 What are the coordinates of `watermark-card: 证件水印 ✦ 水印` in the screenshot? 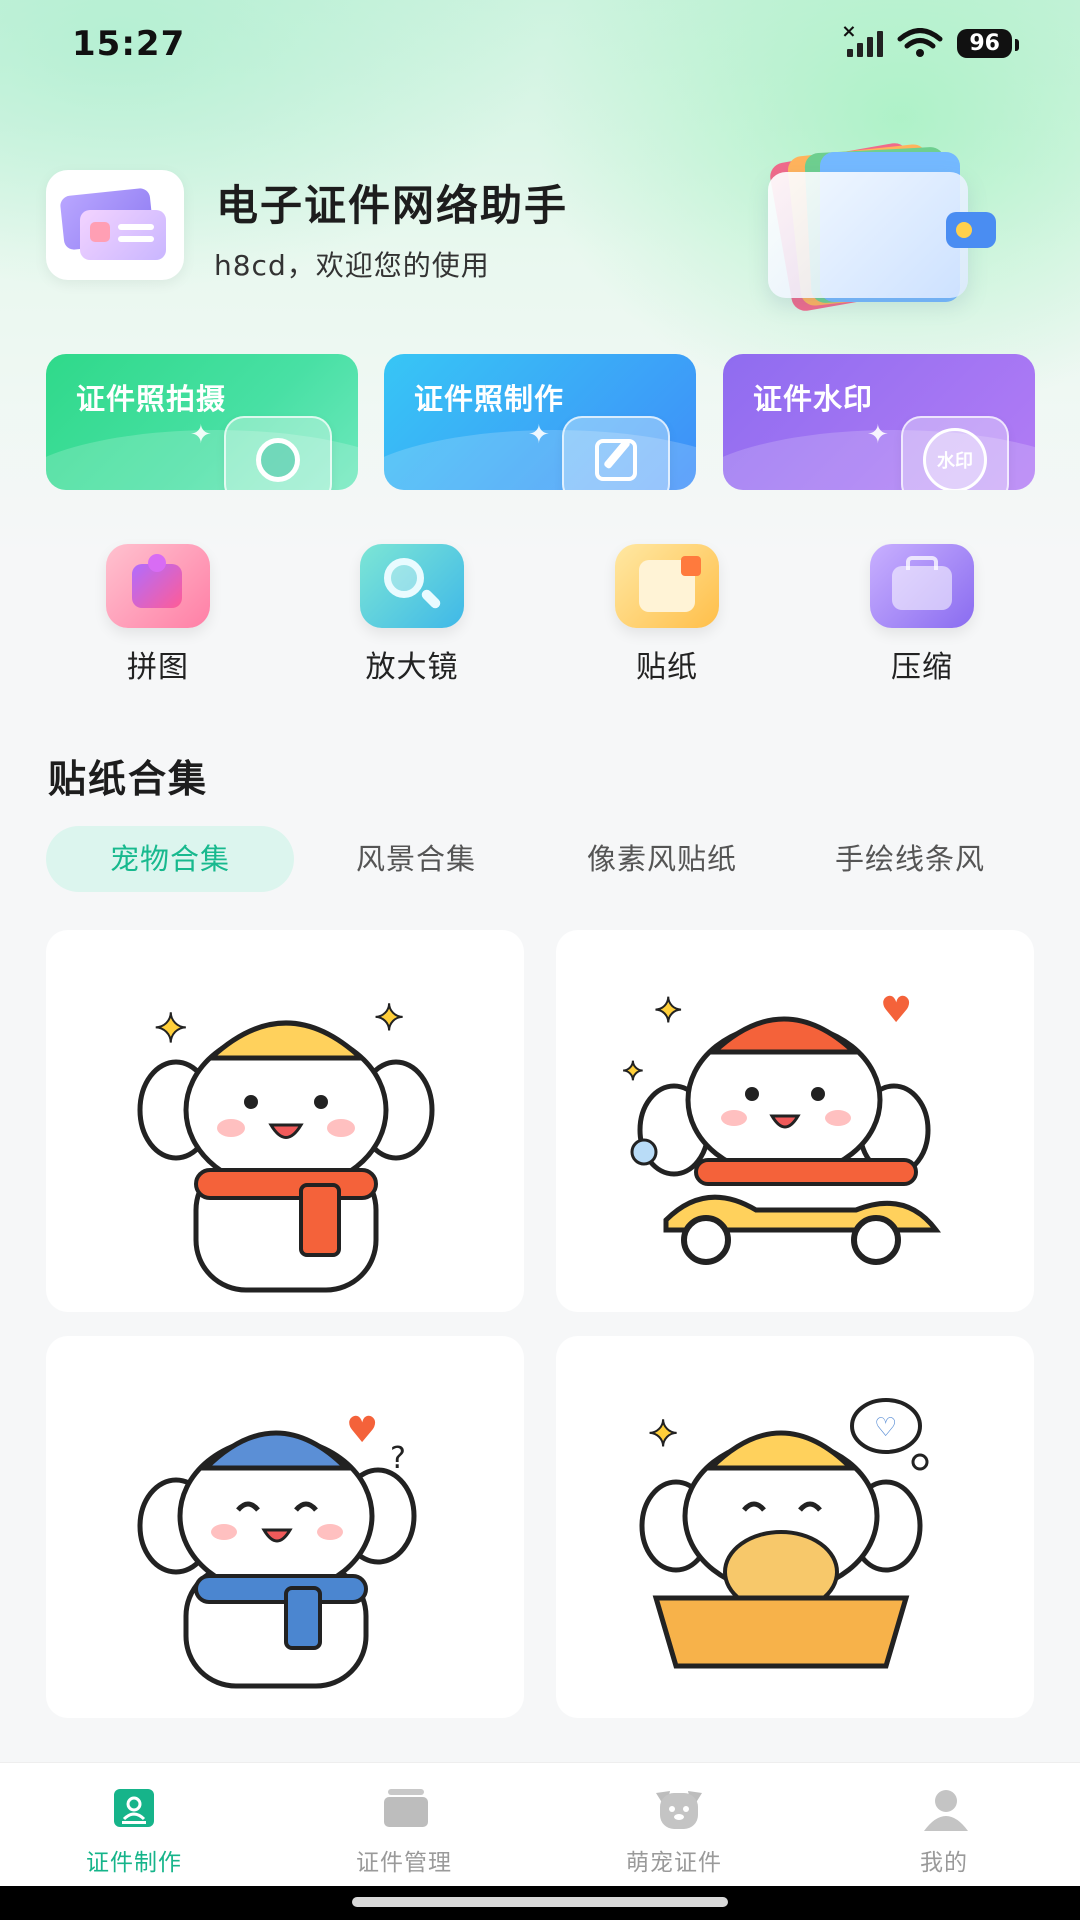 It's located at (879, 422).